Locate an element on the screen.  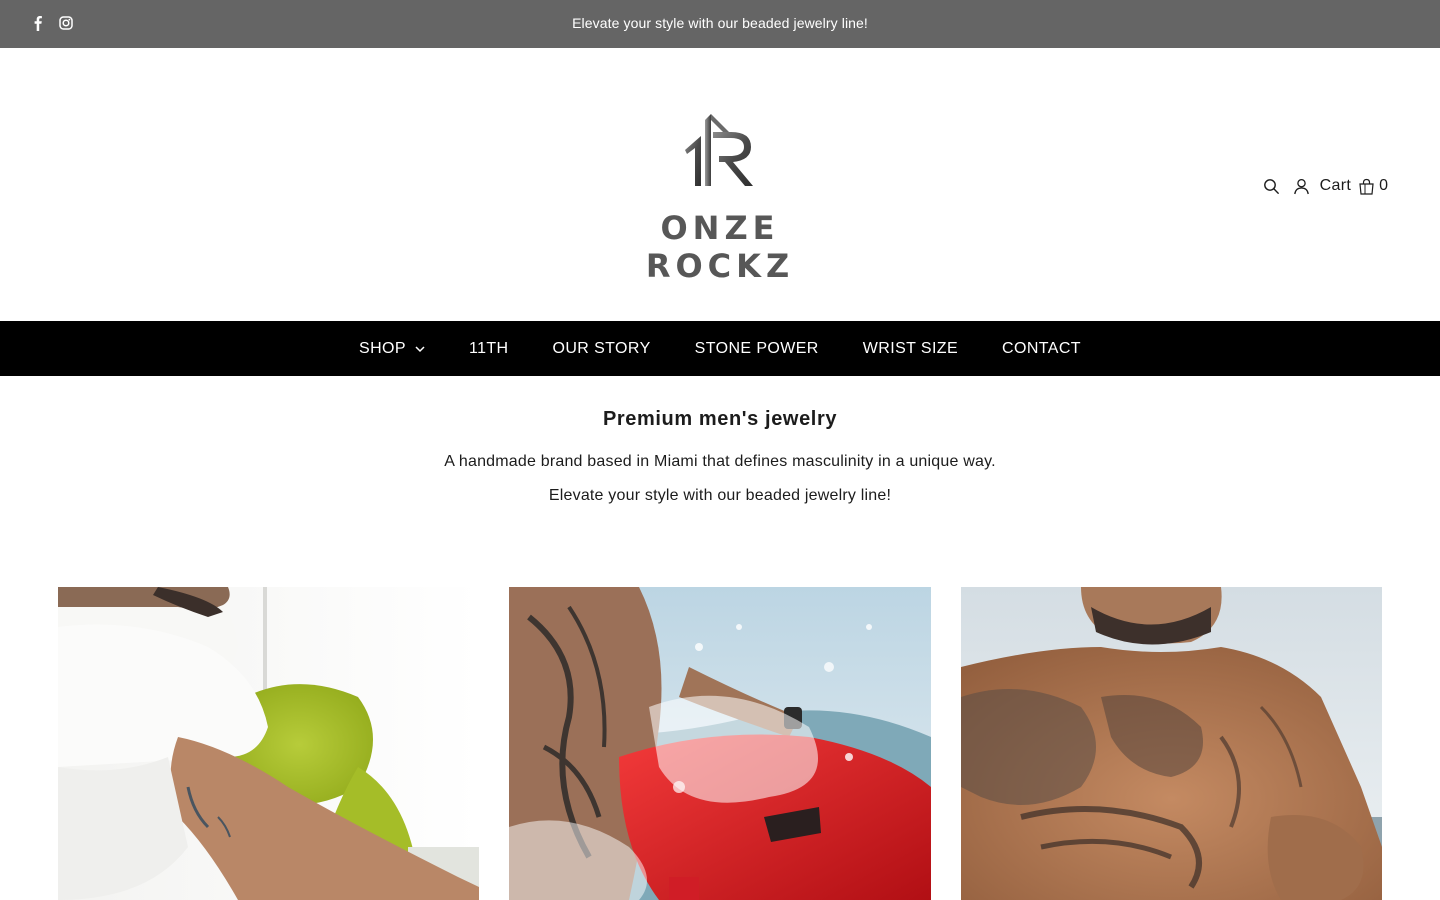
nav-item-stone-power: STONE POWER is located at coordinates (757, 349).